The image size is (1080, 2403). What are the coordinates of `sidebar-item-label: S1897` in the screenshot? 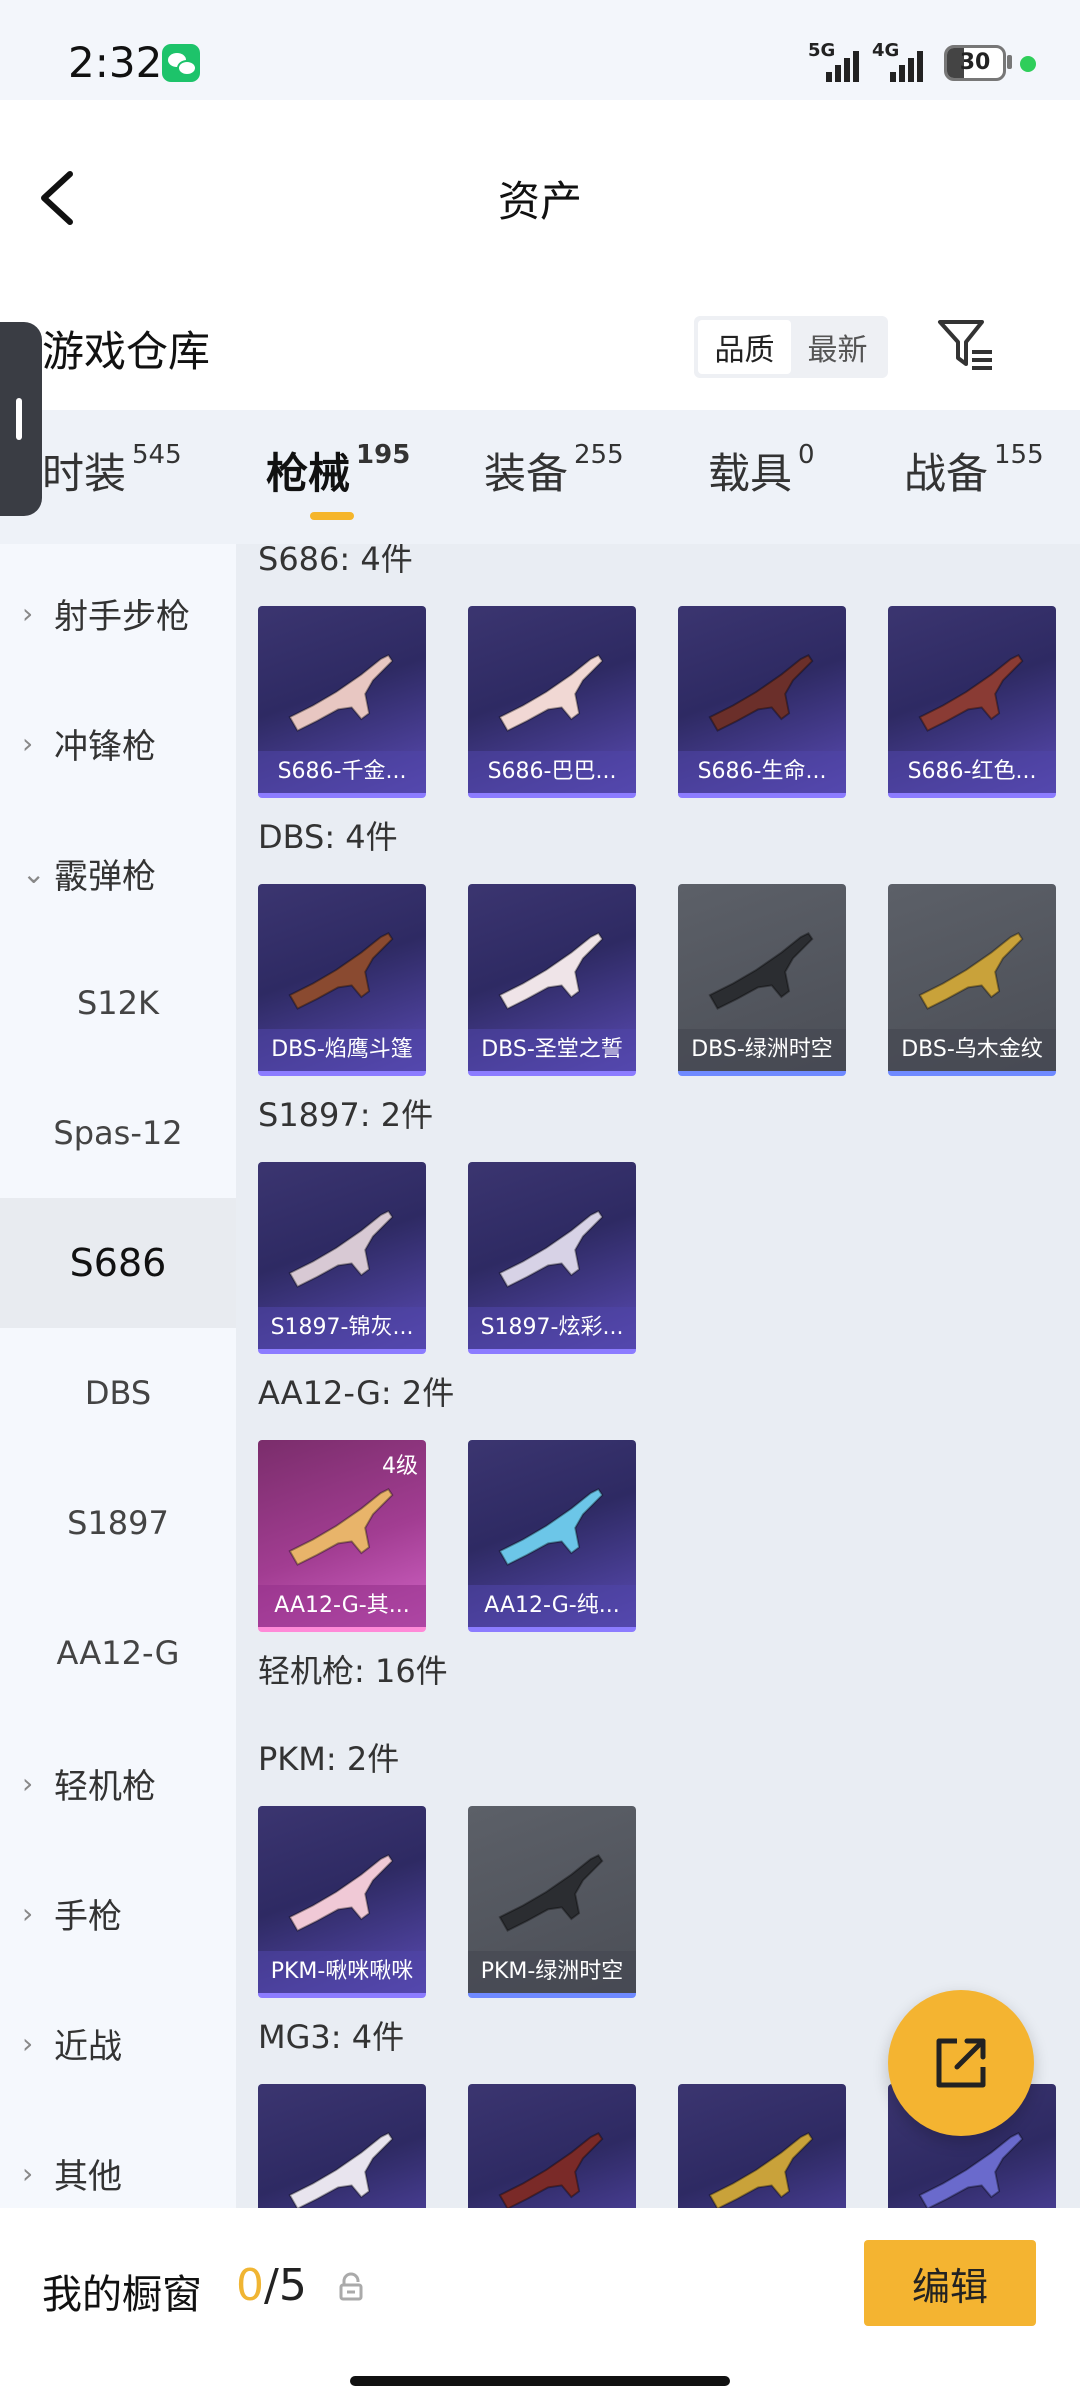 It's located at (118, 1523).